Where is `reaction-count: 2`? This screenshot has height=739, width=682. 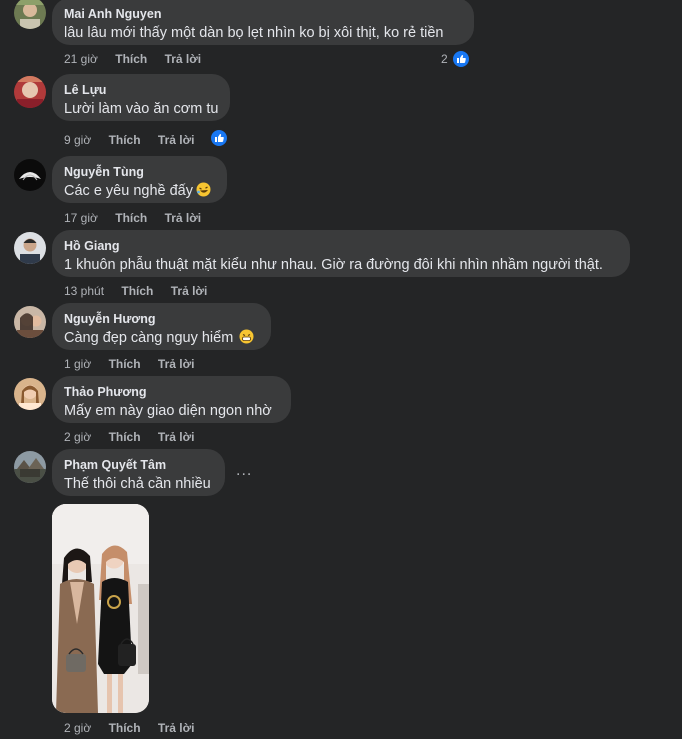
reaction-count: 2 is located at coordinates (456, 59).